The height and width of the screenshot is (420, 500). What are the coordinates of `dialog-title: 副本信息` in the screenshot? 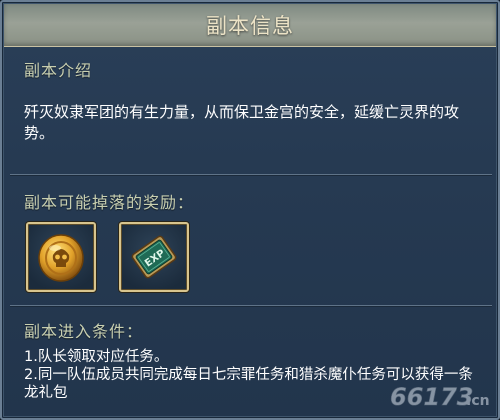 It's located at (250, 26).